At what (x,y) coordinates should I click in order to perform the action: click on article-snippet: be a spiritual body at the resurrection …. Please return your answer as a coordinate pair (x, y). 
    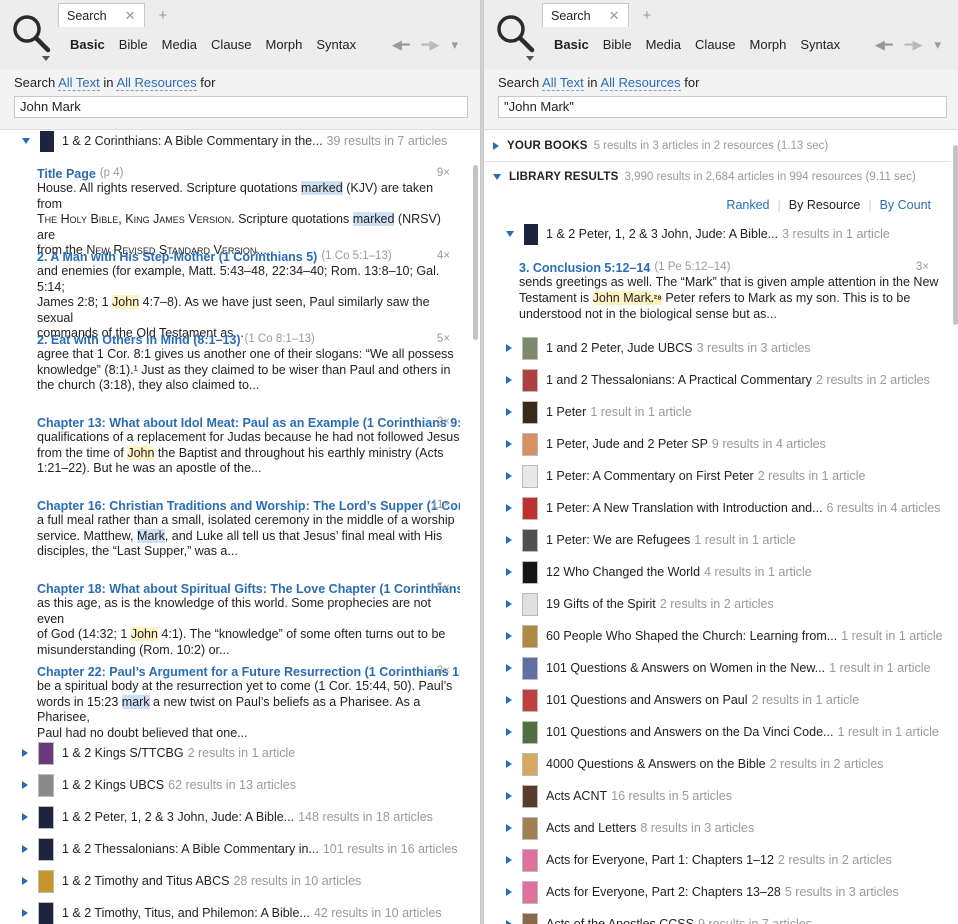
    Looking at the image, I should click on (248, 710).